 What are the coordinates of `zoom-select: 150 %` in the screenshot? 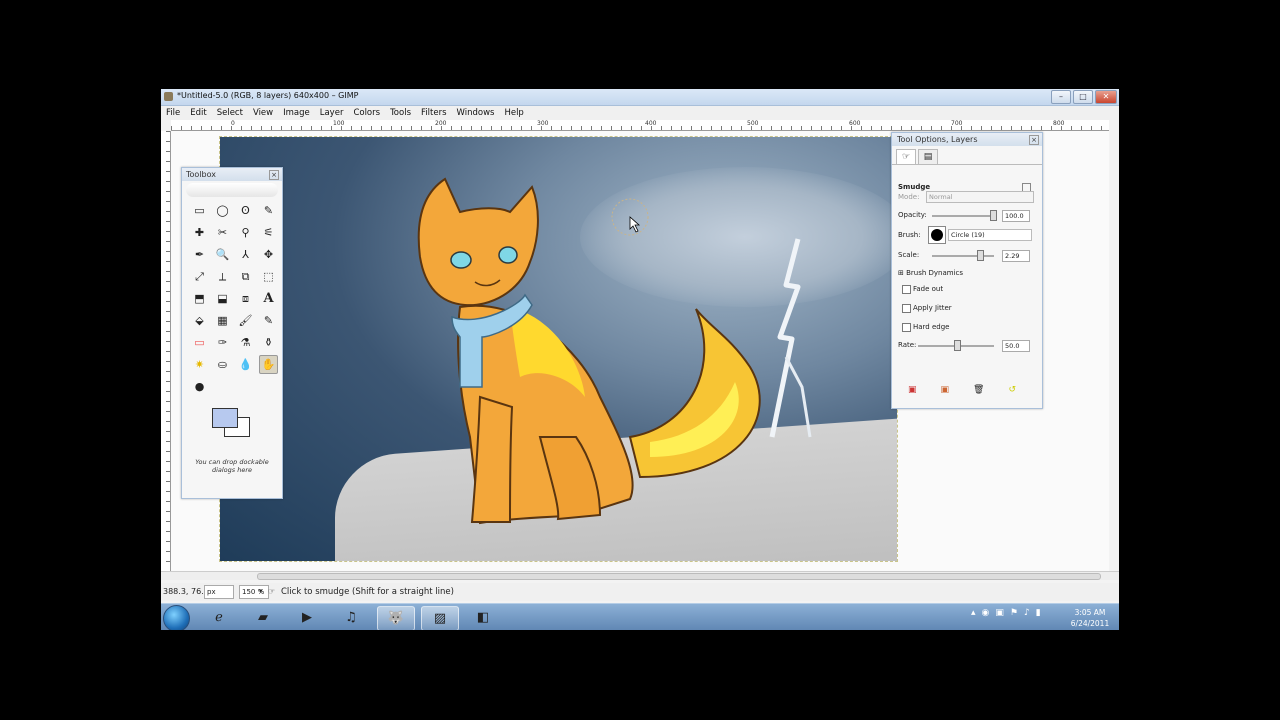 It's located at (254, 592).